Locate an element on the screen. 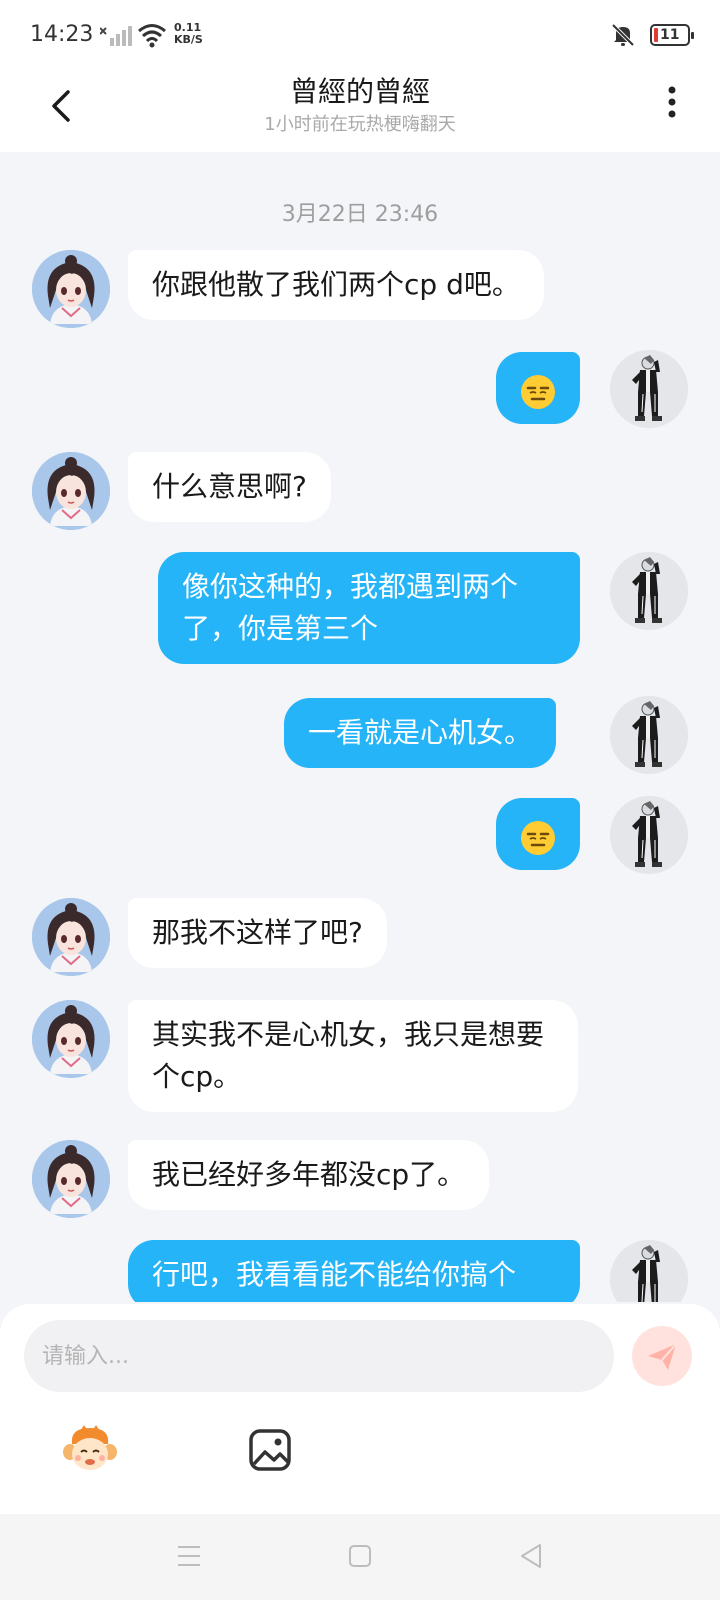 The width and height of the screenshot is (720, 1600). sent-message-bubble: 像你这种的，我都遇到两个了，你是第三个 is located at coordinates (369, 608).